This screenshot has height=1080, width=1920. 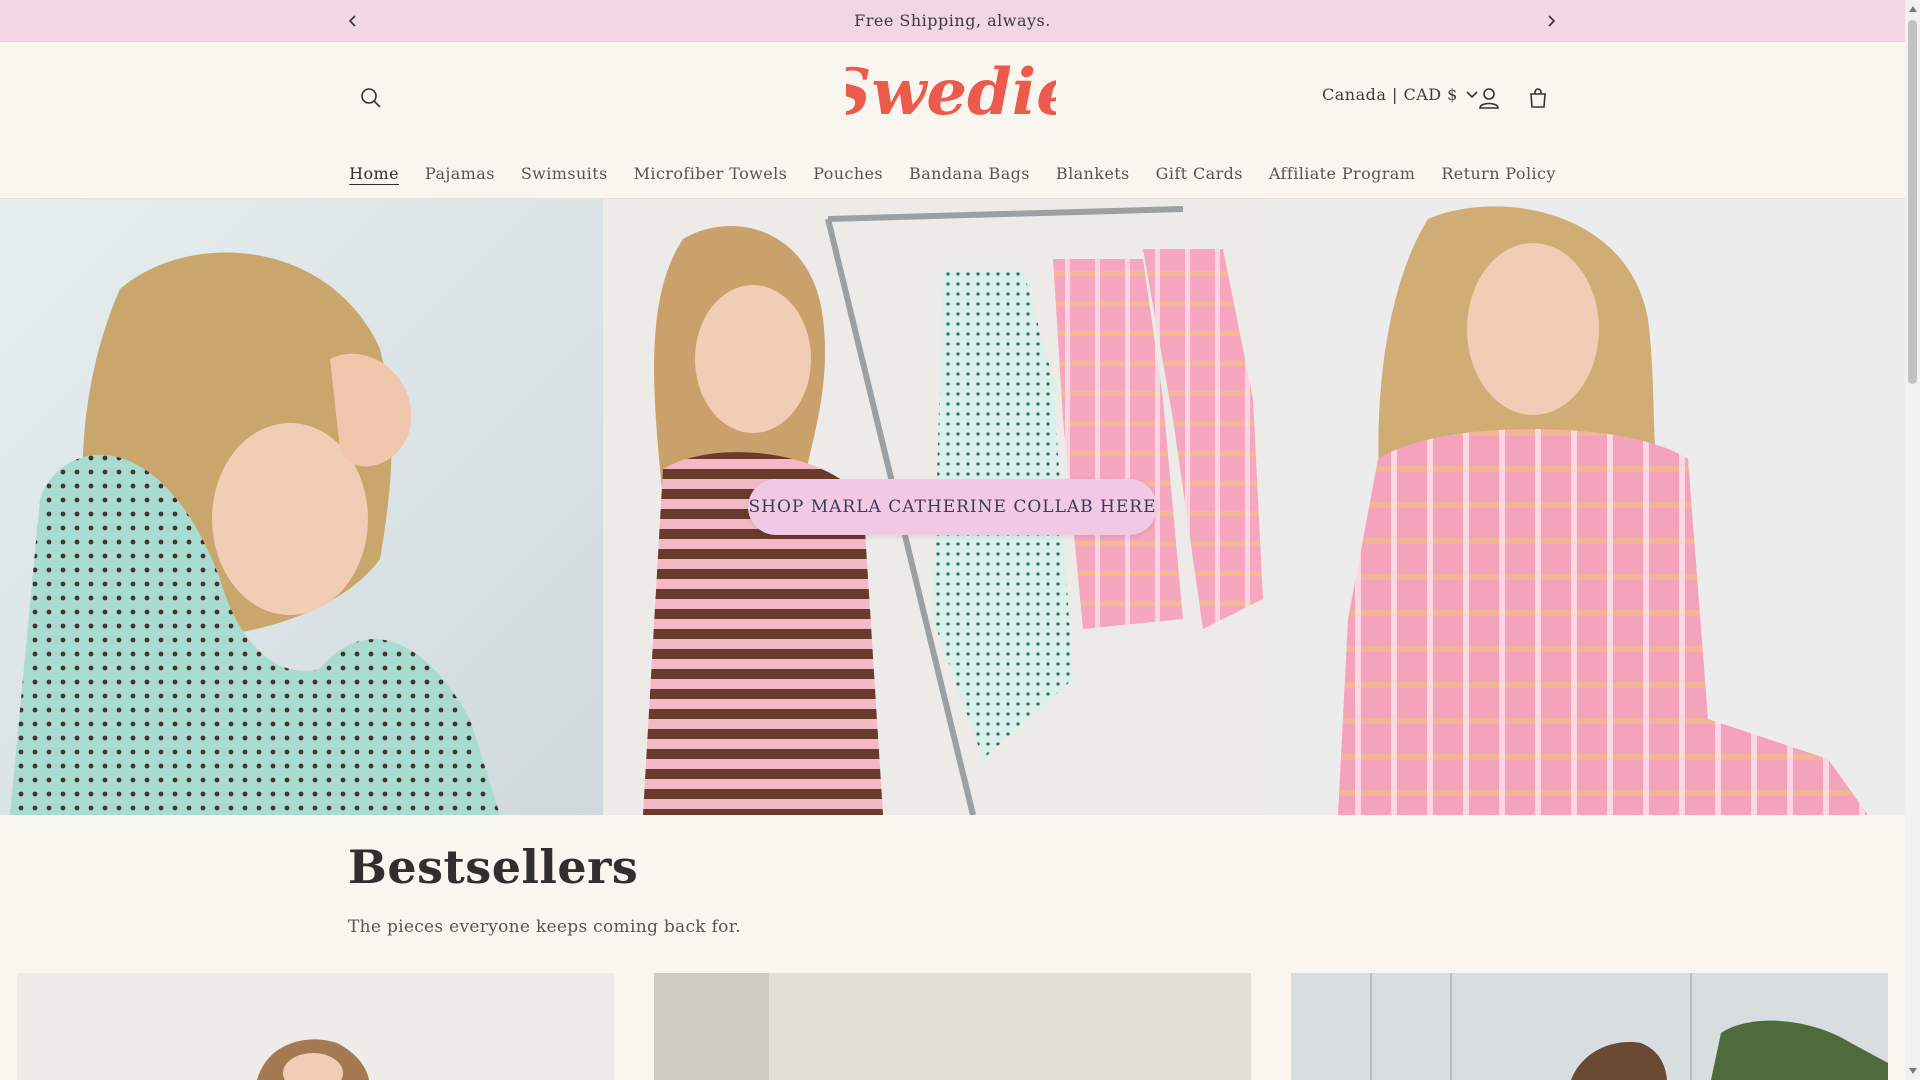 I want to click on scrollbar-thumb, so click(x=1912, y=202).